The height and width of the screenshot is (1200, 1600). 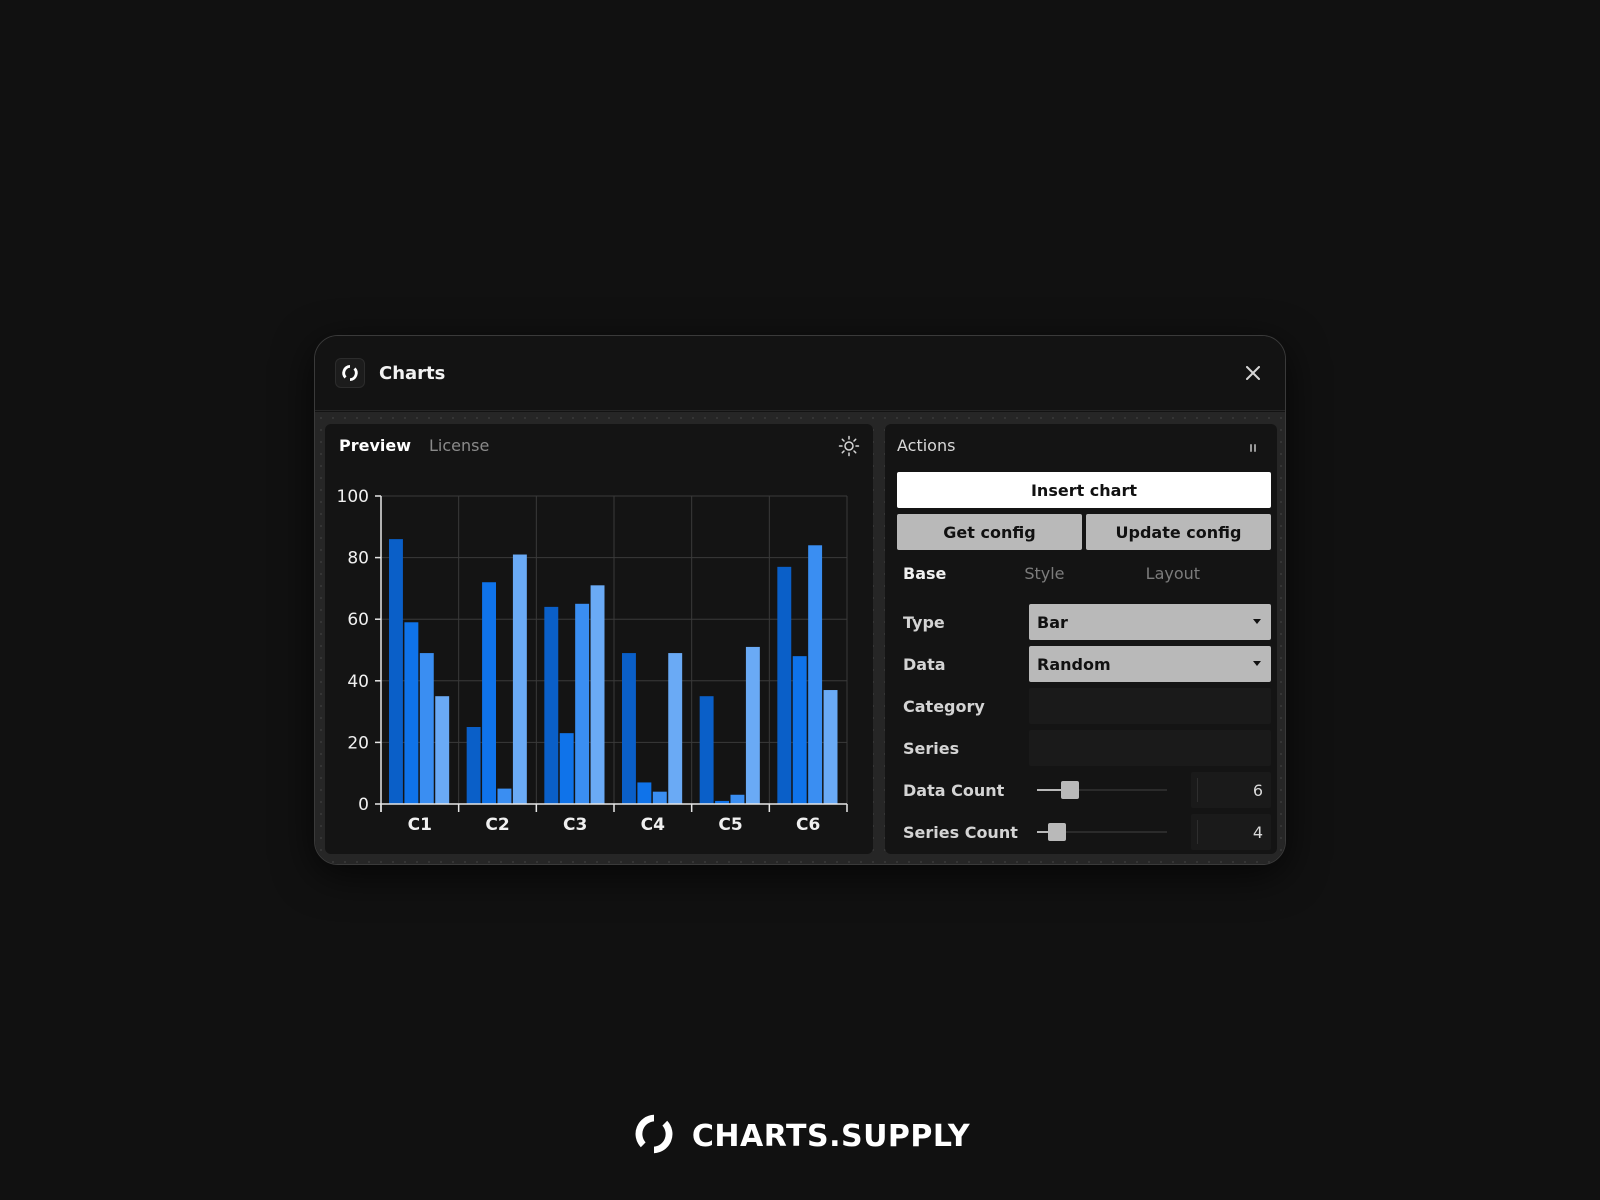 What do you see at coordinates (1052, 622) in the screenshot?
I see `type-select-value: Bar` at bounding box center [1052, 622].